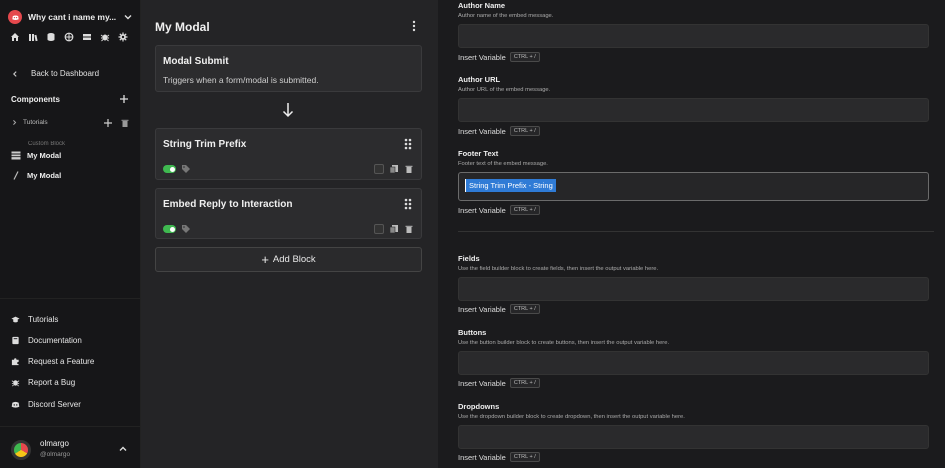  What do you see at coordinates (44, 175) in the screenshot?
I see `sidebar-item-label: My Modal` at bounding box center [44, 175].